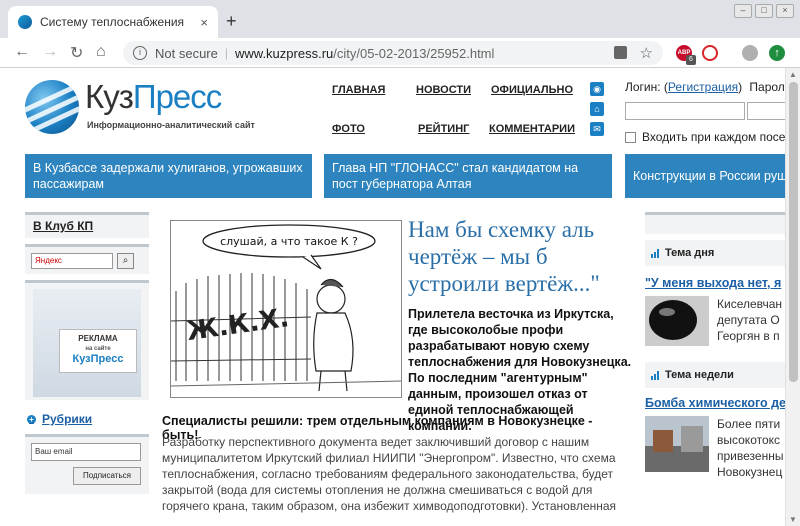 The image size is (800, 526). Describe the element at coordinates (785, 11) in the screenshot. I see `window-close-button: ×` at that location.